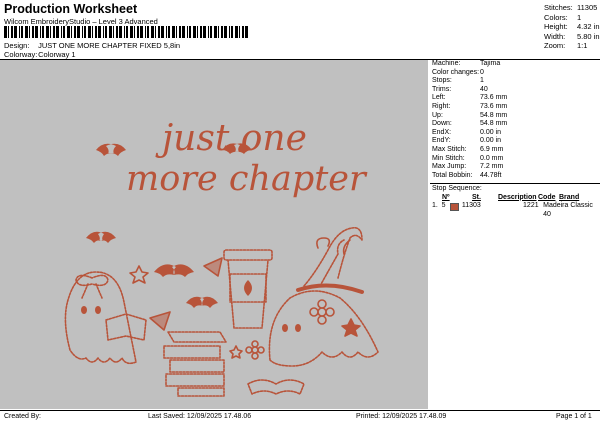 The image size is (600, 424). I want to click on stat-value: 1, so click(579, 17).